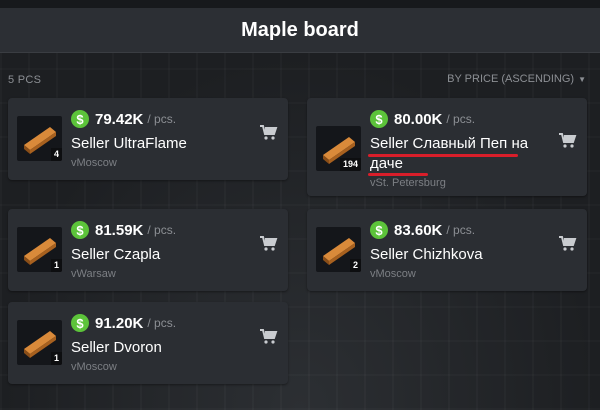  Describe the element at coordinates (119, 230) in the screenshot. I see `price-amount: 81.59K` at that location.